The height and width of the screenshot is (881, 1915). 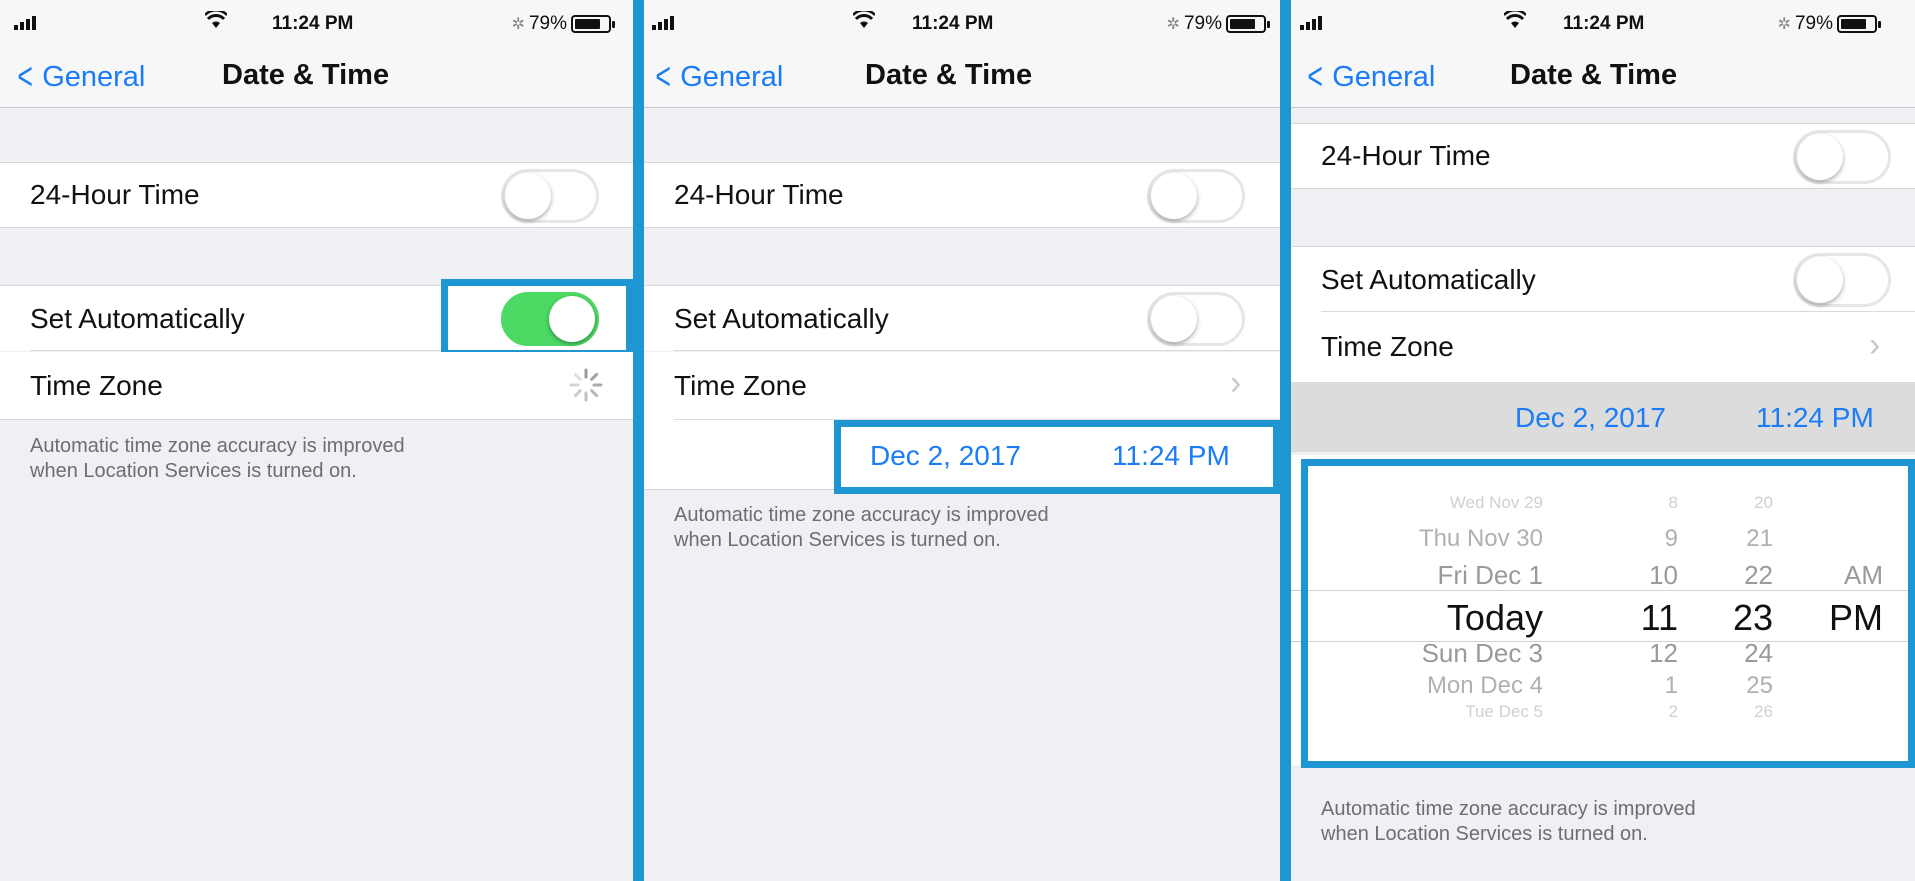 What do you see at coordinates (1815, 417) in the screenshot?
I see `time-value: 11:24 PM` at bounding box center [1815, 417].